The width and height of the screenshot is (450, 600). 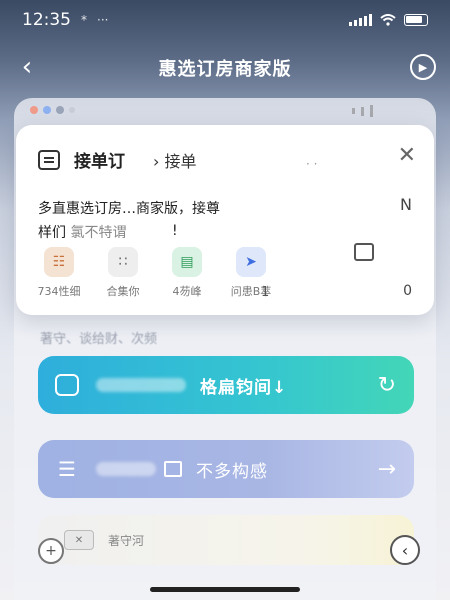 I want to click on icon-label: 734性细, so click(x=59, y=291).